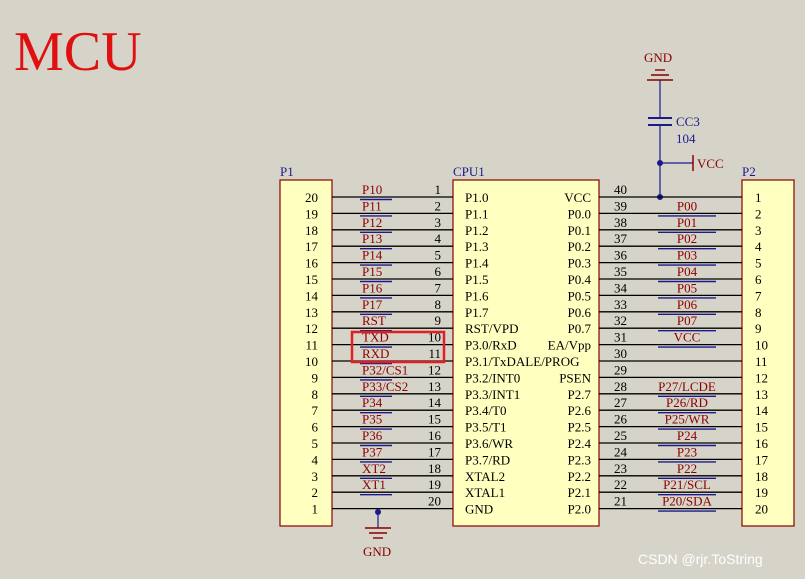 This screenshot has width=805, height=579. Describe the element at coordinates (762, 410) in the screenshot. I see `p2-pin-number: 14` at that location.